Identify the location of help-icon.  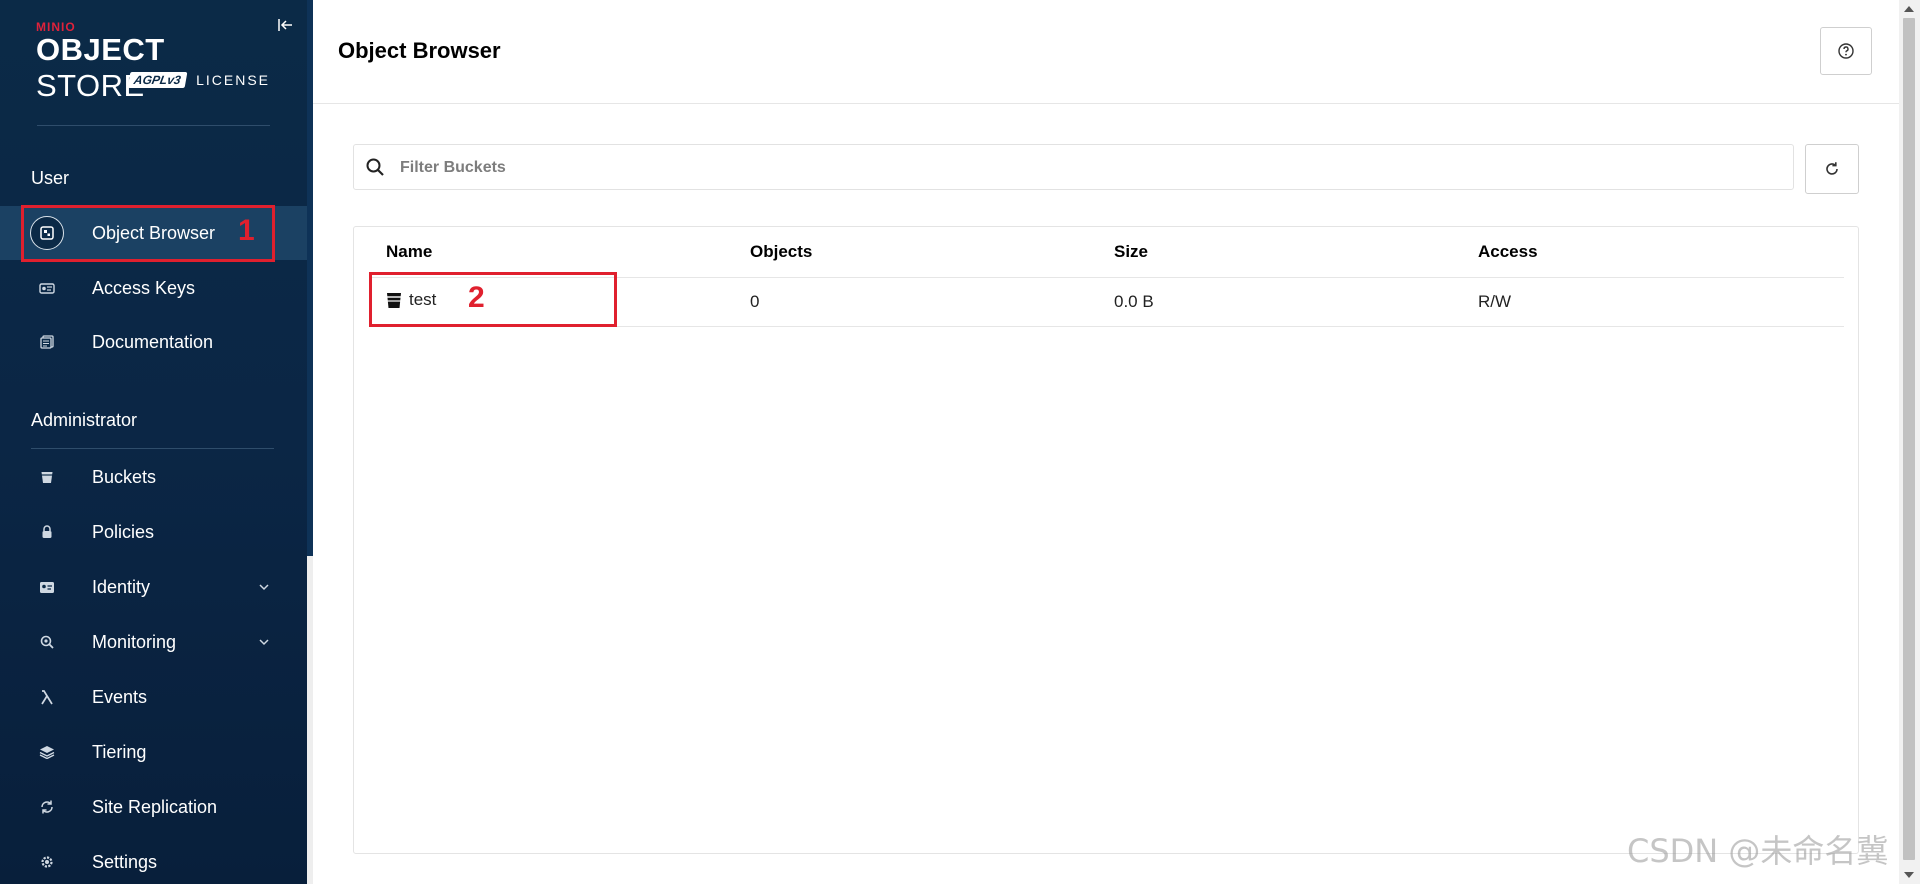
(1846, 51).